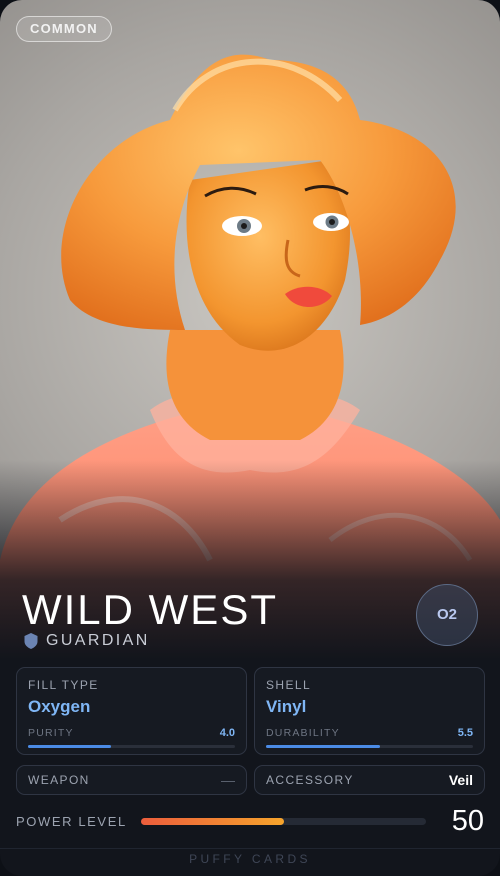  Describe the element at coordinates (69, 746) in the screenshot. I see `purity-bar-fill` at that location.